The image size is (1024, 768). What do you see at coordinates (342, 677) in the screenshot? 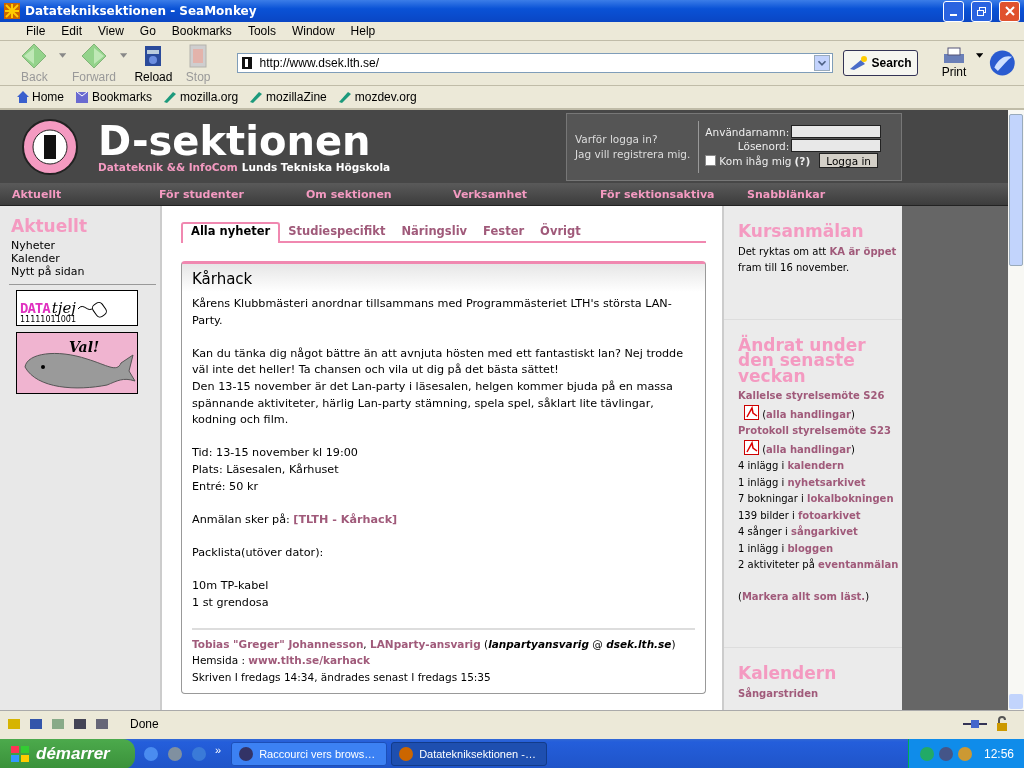
I see `news-footer-text: Skriven I fredags 14:34, ändrades senast I fredags 15:35` at bounding box center [342, 677].